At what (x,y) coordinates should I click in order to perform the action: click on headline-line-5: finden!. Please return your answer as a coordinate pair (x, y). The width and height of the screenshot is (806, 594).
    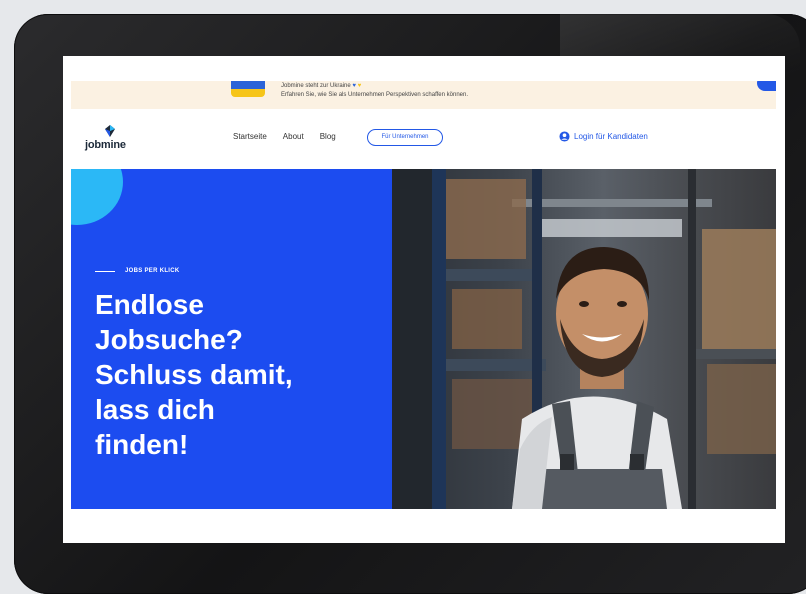
    Looking at the image, I should click on (142, 444).